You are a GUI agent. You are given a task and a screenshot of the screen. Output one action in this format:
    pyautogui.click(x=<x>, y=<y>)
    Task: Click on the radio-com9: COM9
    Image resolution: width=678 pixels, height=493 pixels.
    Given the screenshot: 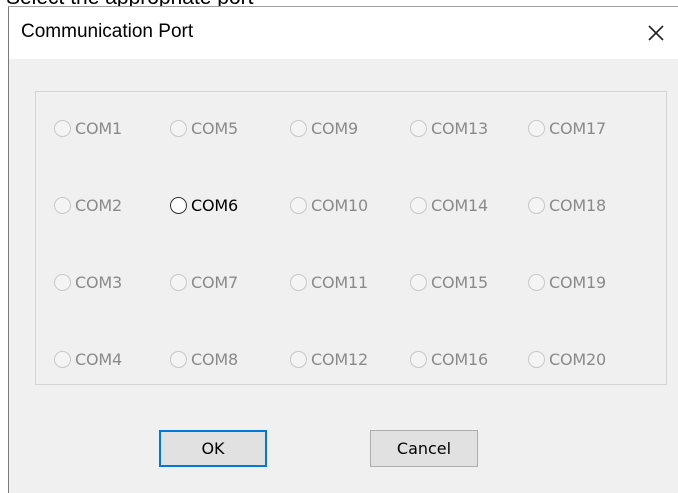 What is the action you would take?
    pyautogui.click(x=324, y=128)
    